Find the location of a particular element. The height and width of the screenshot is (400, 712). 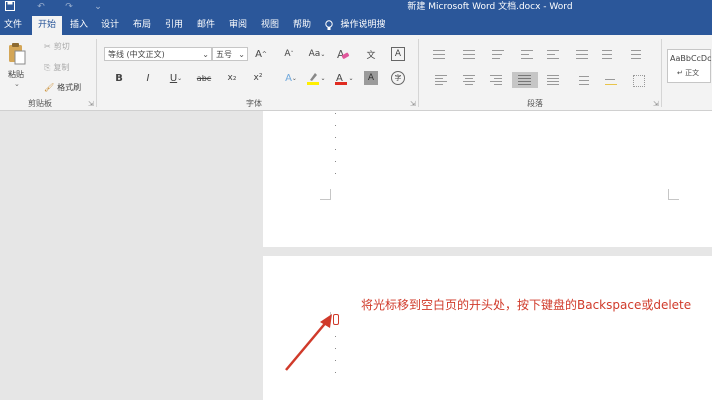

distributed-icon is located at coordinates (553, 80).